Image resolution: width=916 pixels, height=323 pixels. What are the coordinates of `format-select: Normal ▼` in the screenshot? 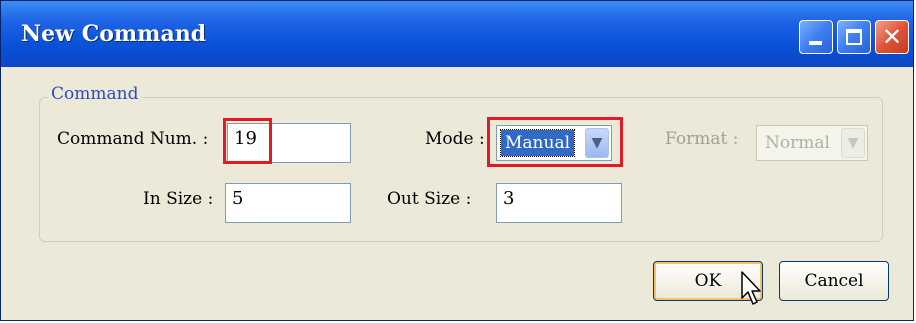 It's located at (812, 143).